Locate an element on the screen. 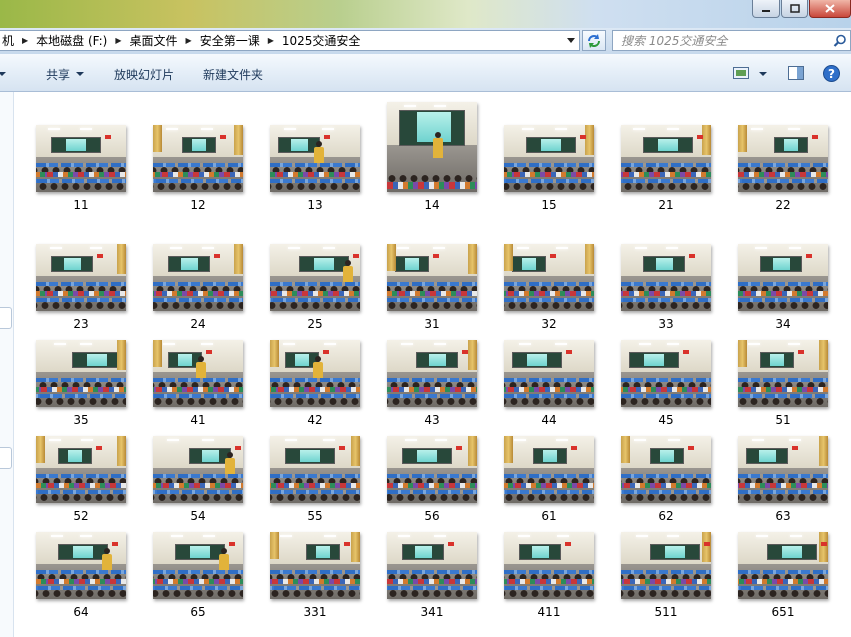  preview-pane-icon is located at coordinates (796, 73).